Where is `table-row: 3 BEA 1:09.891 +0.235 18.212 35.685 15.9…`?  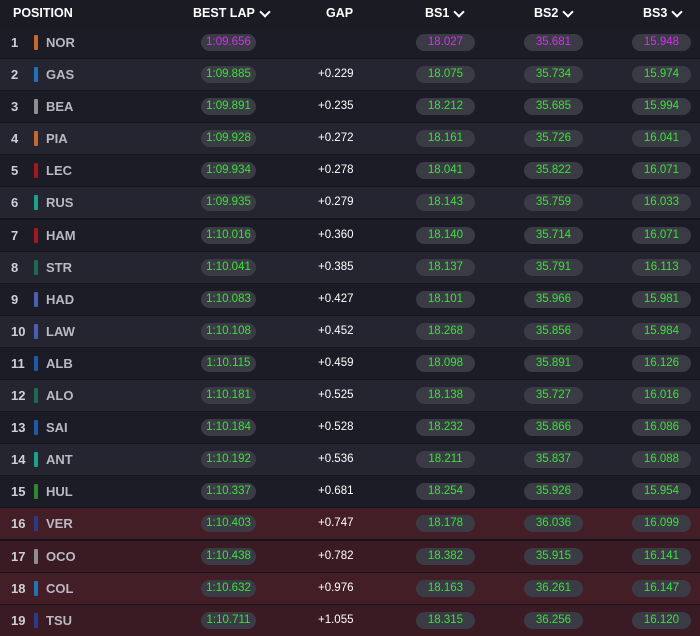
table-row: 3 BEA 1:09.891 +0.235 18.212 35.685 15.9… is located at coordinates (350, 107).